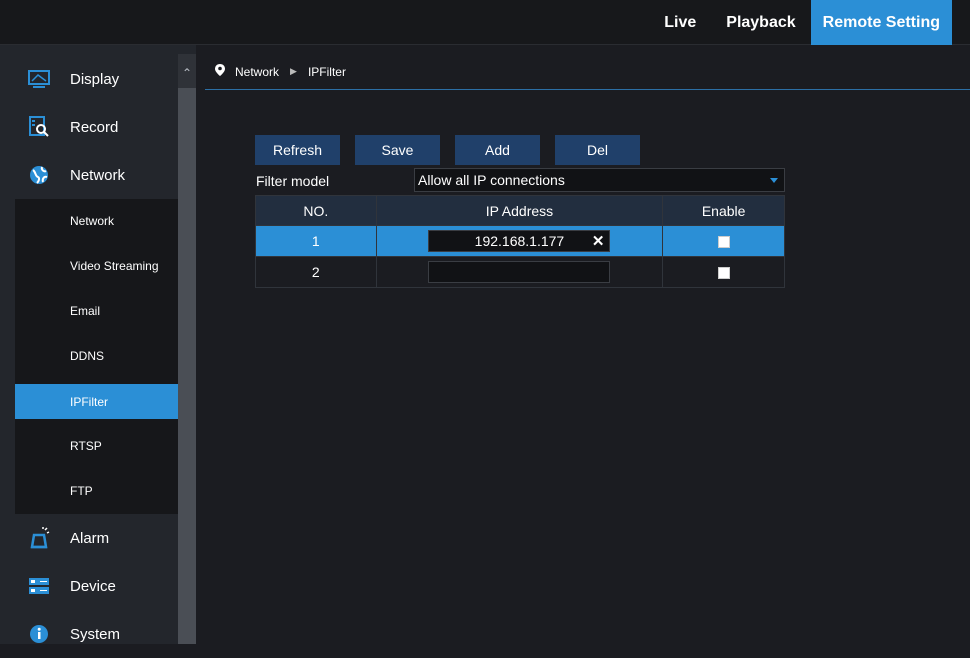  Describe the element at coordinates (723, 210) in the screenshot. I see `column-header-enable: Enable` at that location.